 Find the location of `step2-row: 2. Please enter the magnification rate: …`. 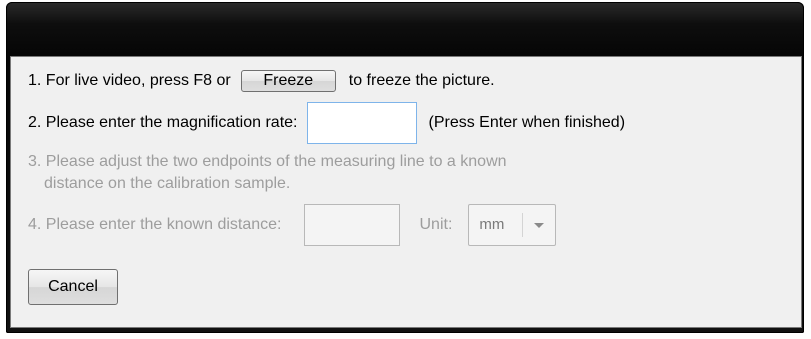

step2-row: 2. Please enter the magnification rate: … is located at coordinates (326, 123).